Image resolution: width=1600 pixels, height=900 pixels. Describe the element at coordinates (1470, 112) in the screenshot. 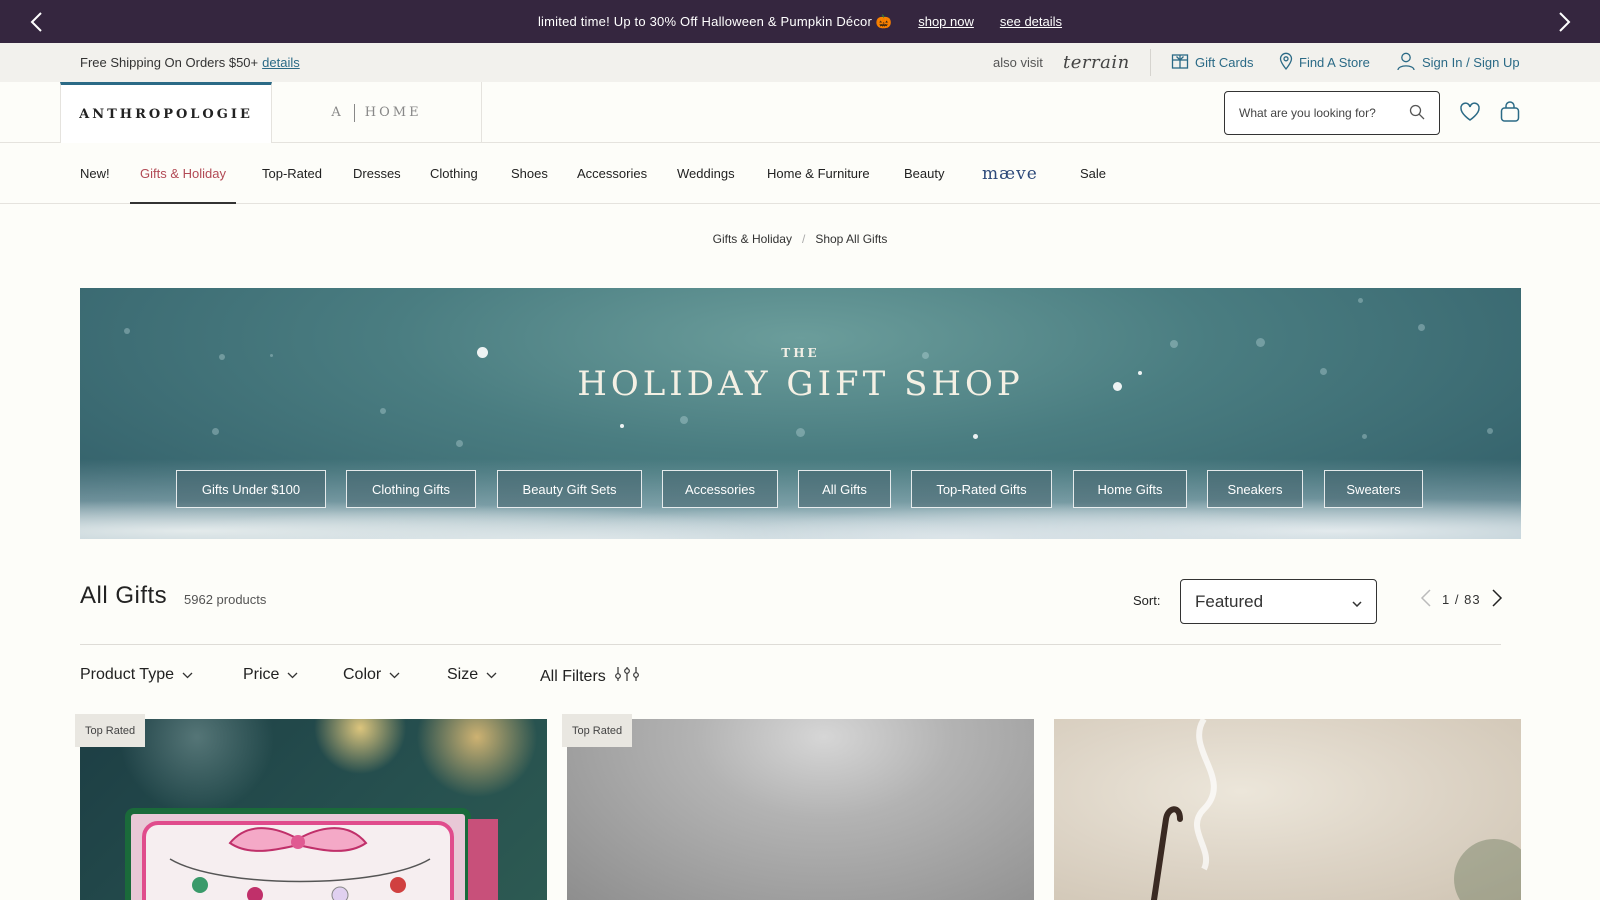

I see `wishlist-heart-icon` at that location.